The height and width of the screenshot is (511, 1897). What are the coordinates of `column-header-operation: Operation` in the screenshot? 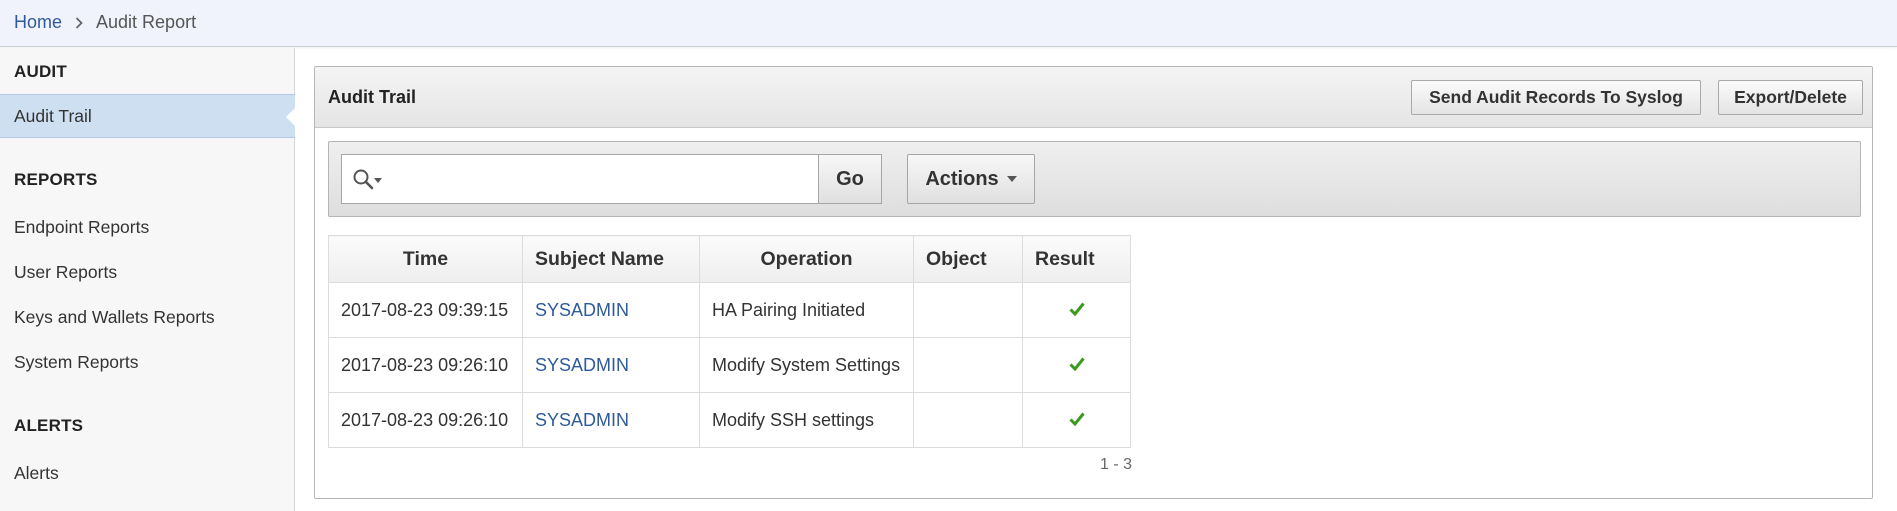 It's located at (806, 259).